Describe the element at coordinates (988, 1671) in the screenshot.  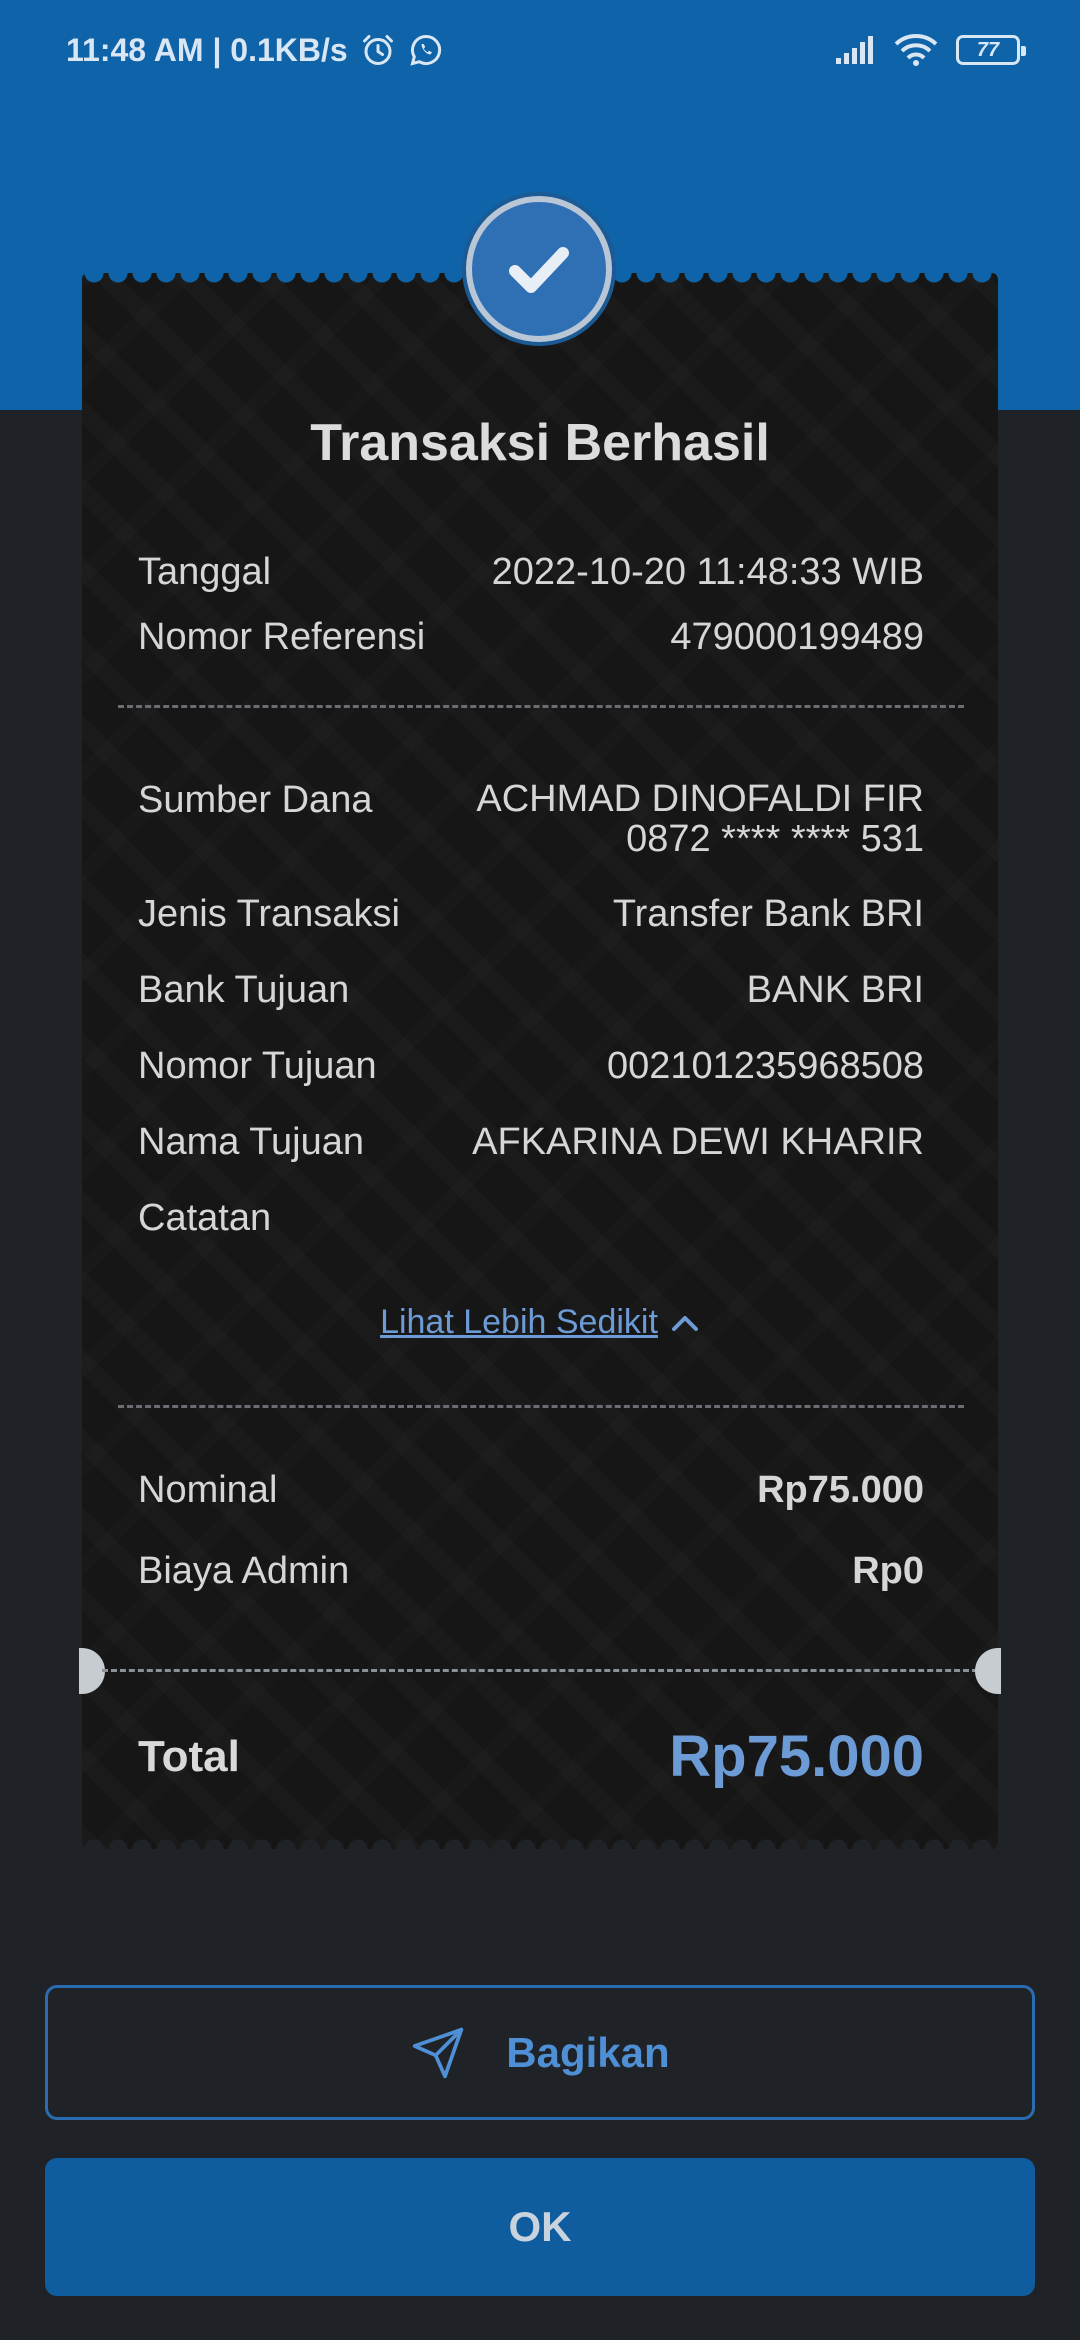
I see `receipt-notch-right` at that location.